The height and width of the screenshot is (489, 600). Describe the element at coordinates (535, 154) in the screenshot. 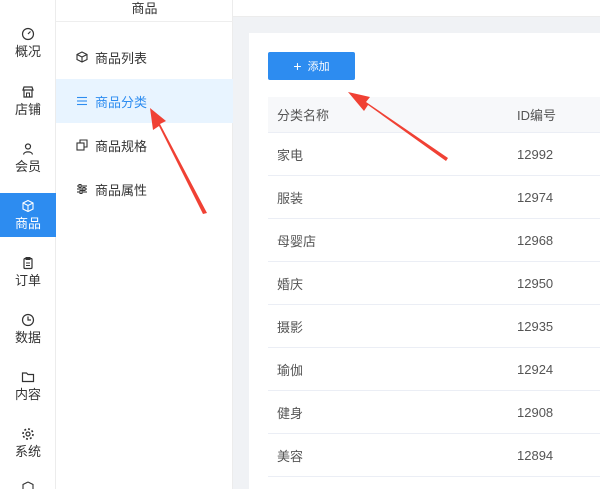

I see `category-id: 12992` at that location.